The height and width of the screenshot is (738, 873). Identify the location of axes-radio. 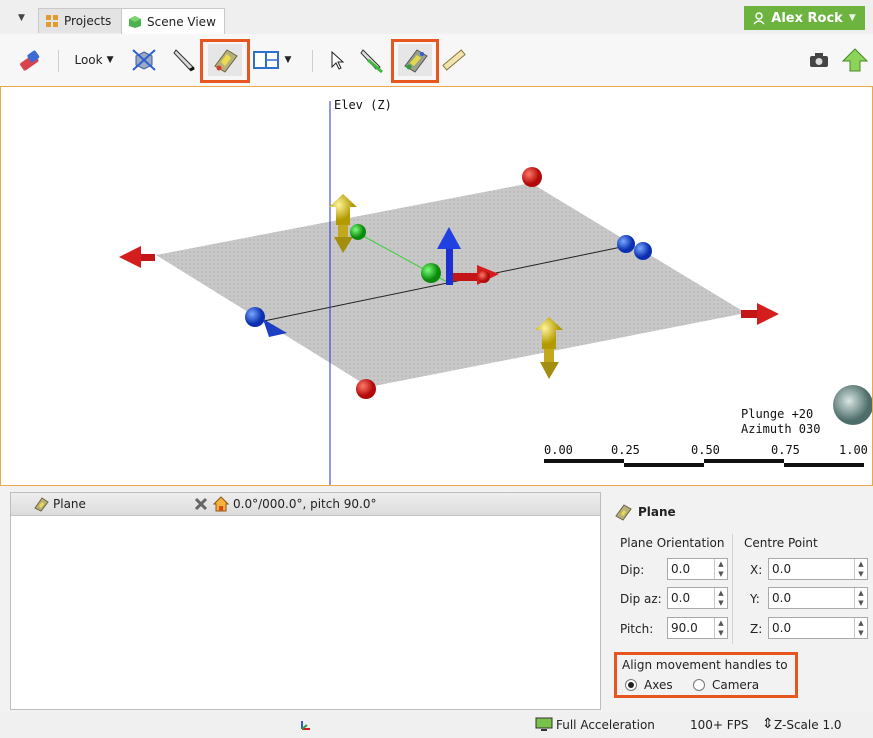
(631, 685).